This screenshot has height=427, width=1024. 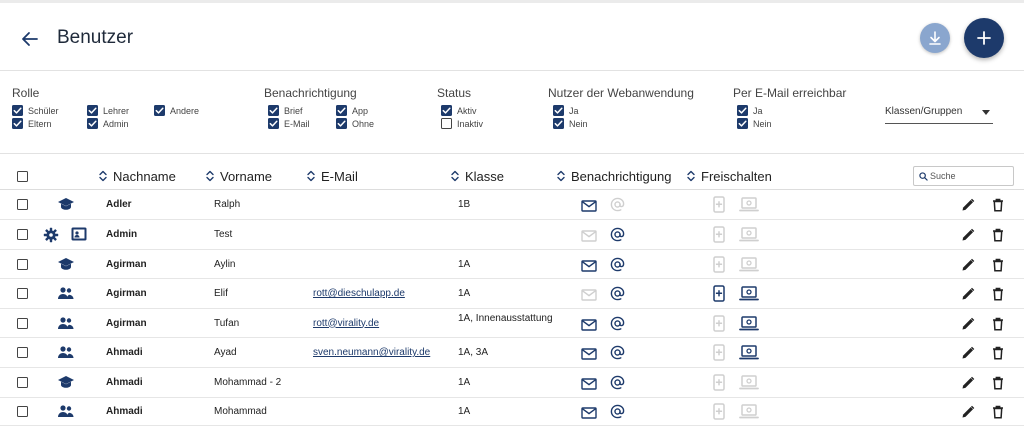 What do you see at coordinates (589, 297) in the screenshot?
I see `mail-icon` at bounding box center [589, 297].